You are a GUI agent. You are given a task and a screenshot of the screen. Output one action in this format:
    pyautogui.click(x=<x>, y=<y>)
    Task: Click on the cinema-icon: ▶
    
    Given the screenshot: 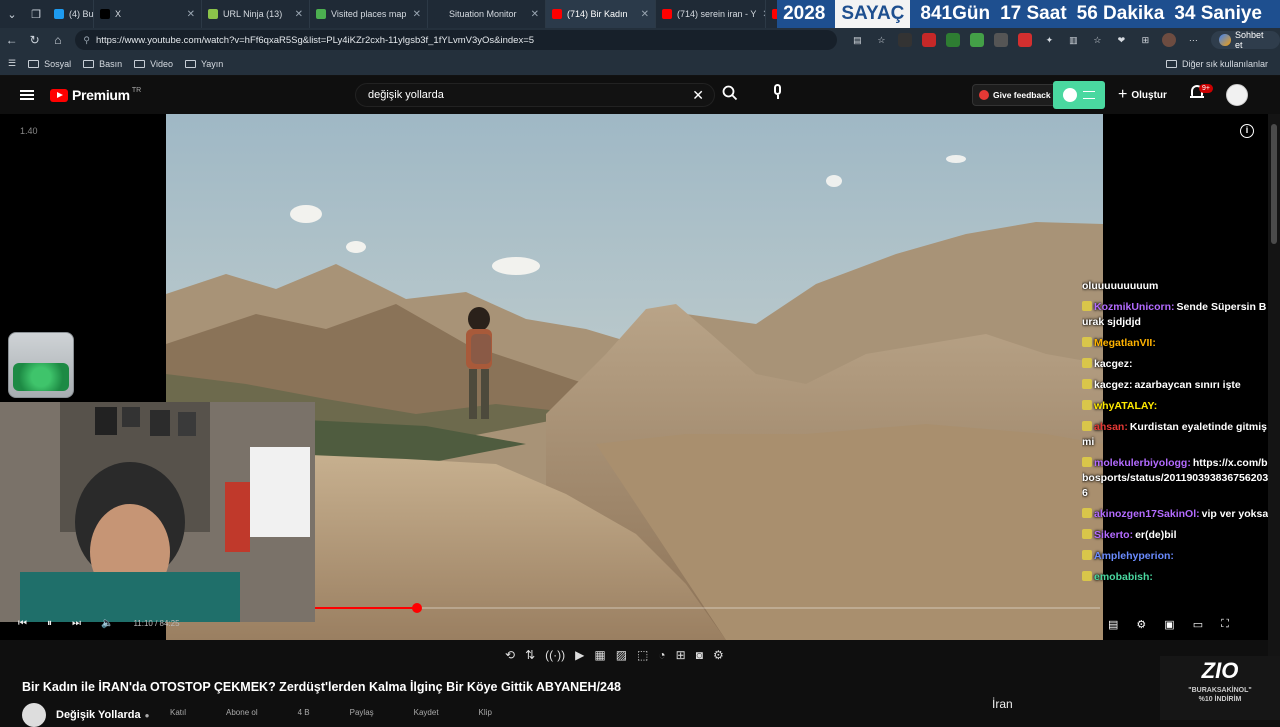 What is the action you would take?
    pyautogui.click(x=579, y=655)
    